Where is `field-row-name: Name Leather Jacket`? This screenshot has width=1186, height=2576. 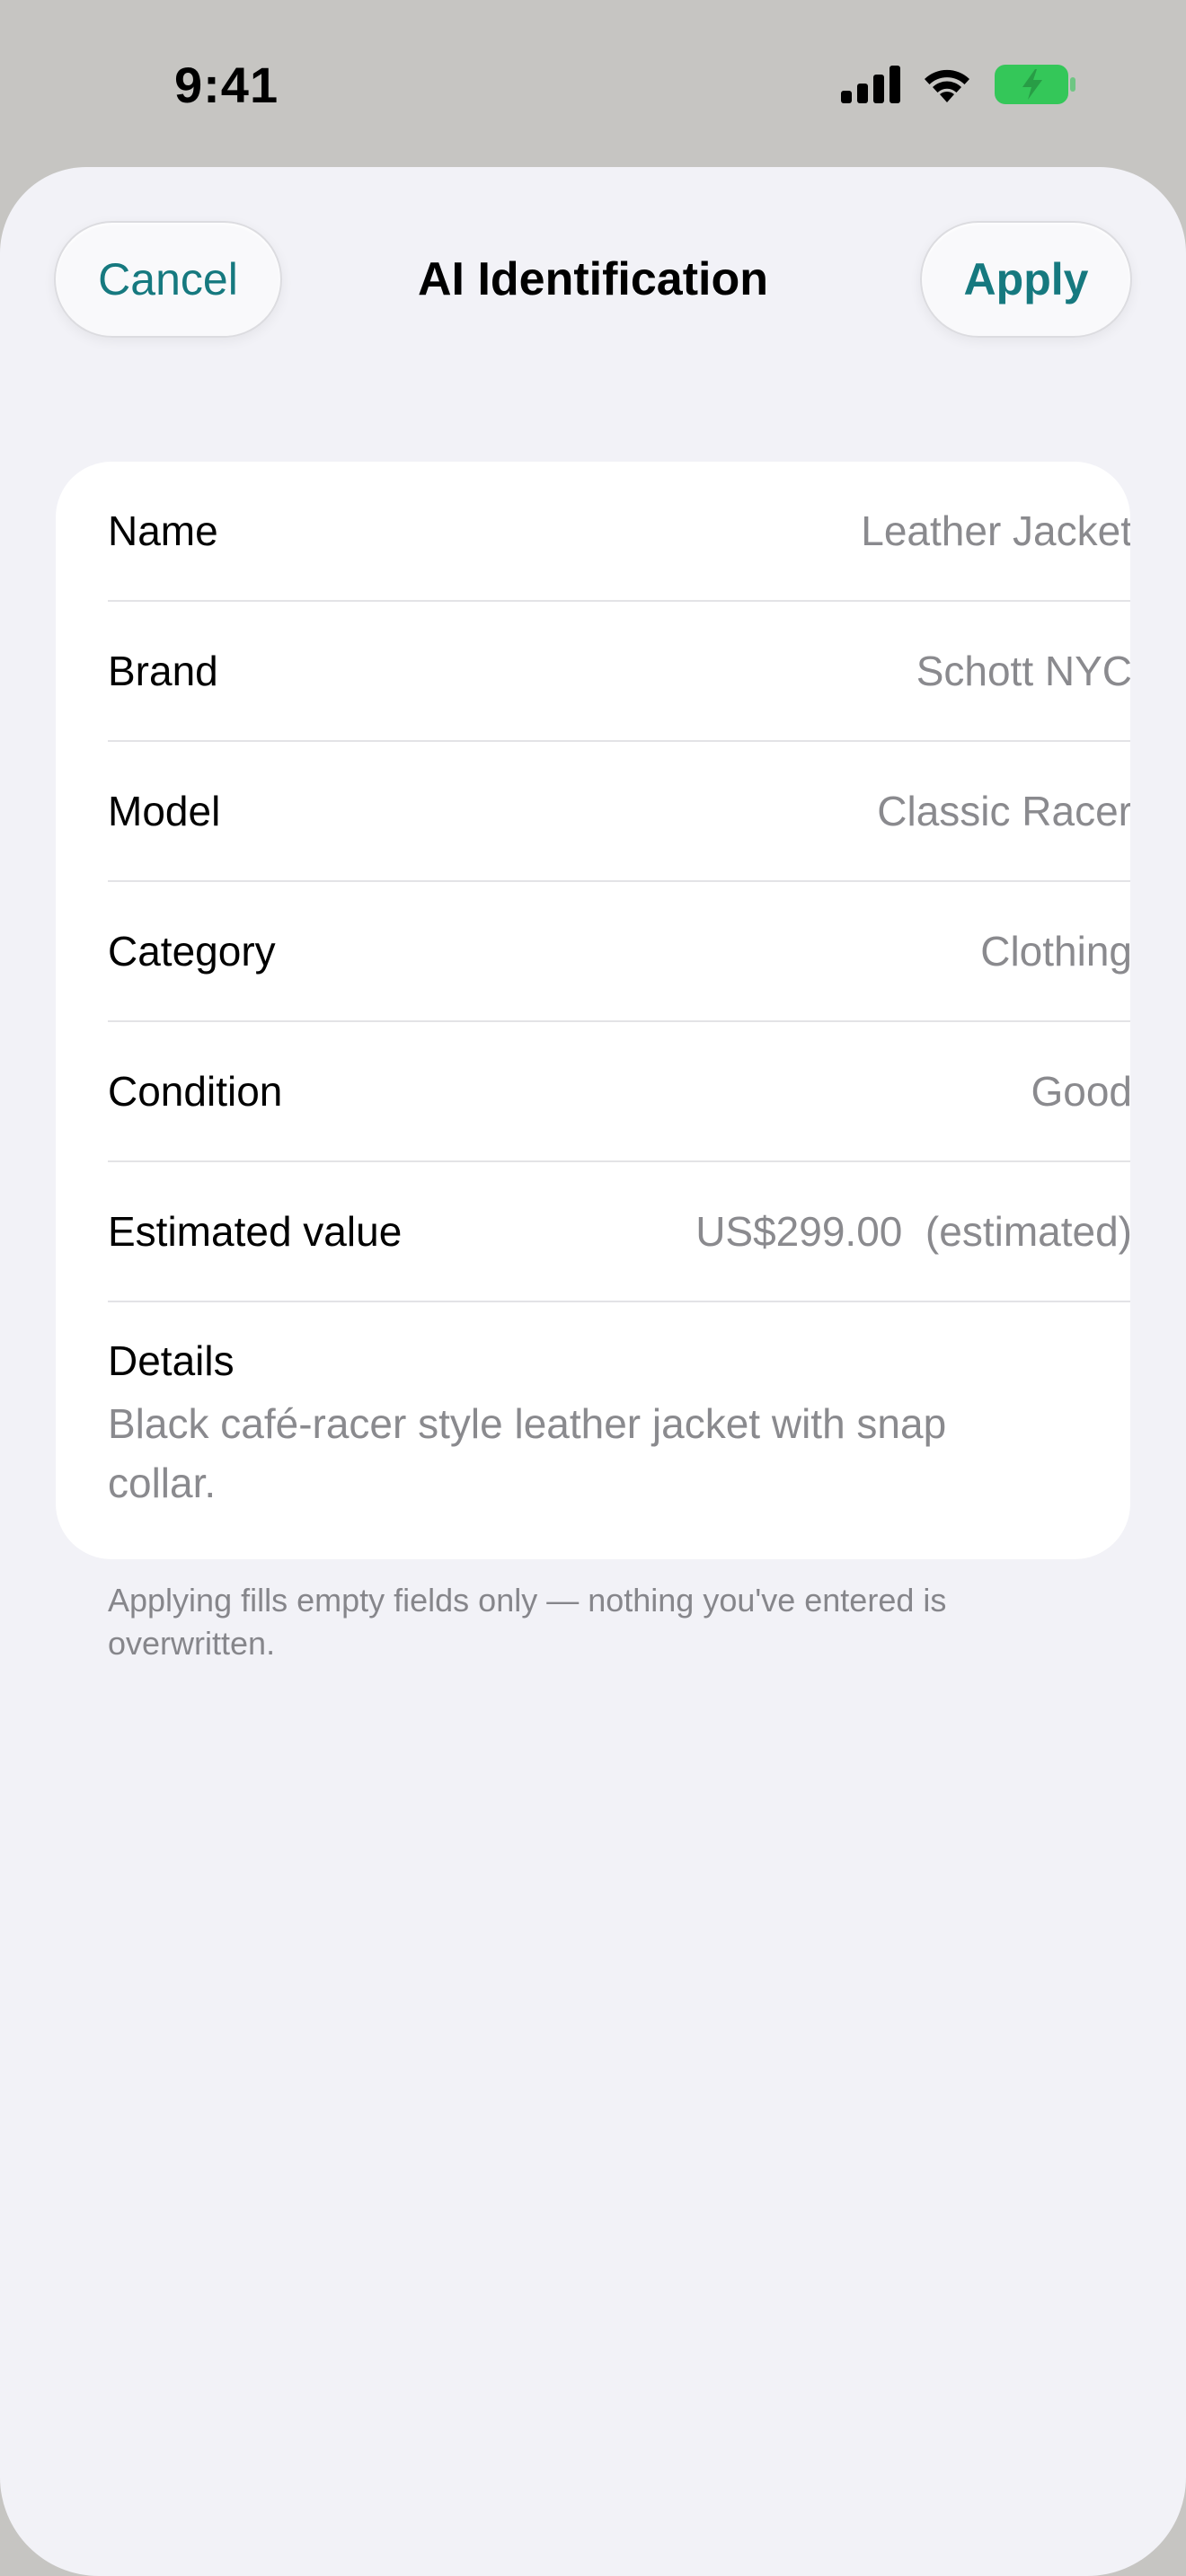
field-row-name: Name Leather Jacket is located at coordinates (619, 532).